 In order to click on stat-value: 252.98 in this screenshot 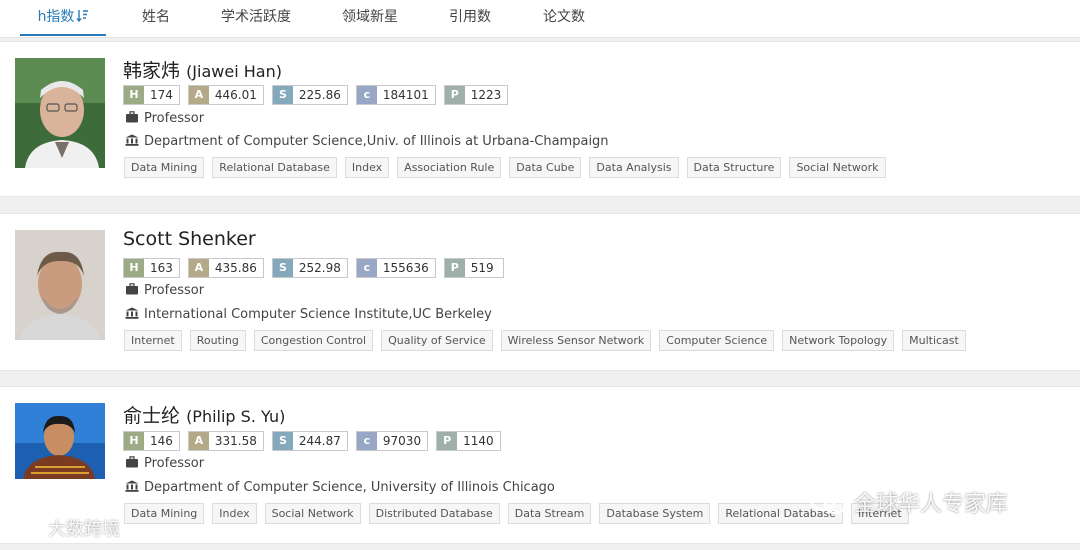, I will do `click(319, 268)`.